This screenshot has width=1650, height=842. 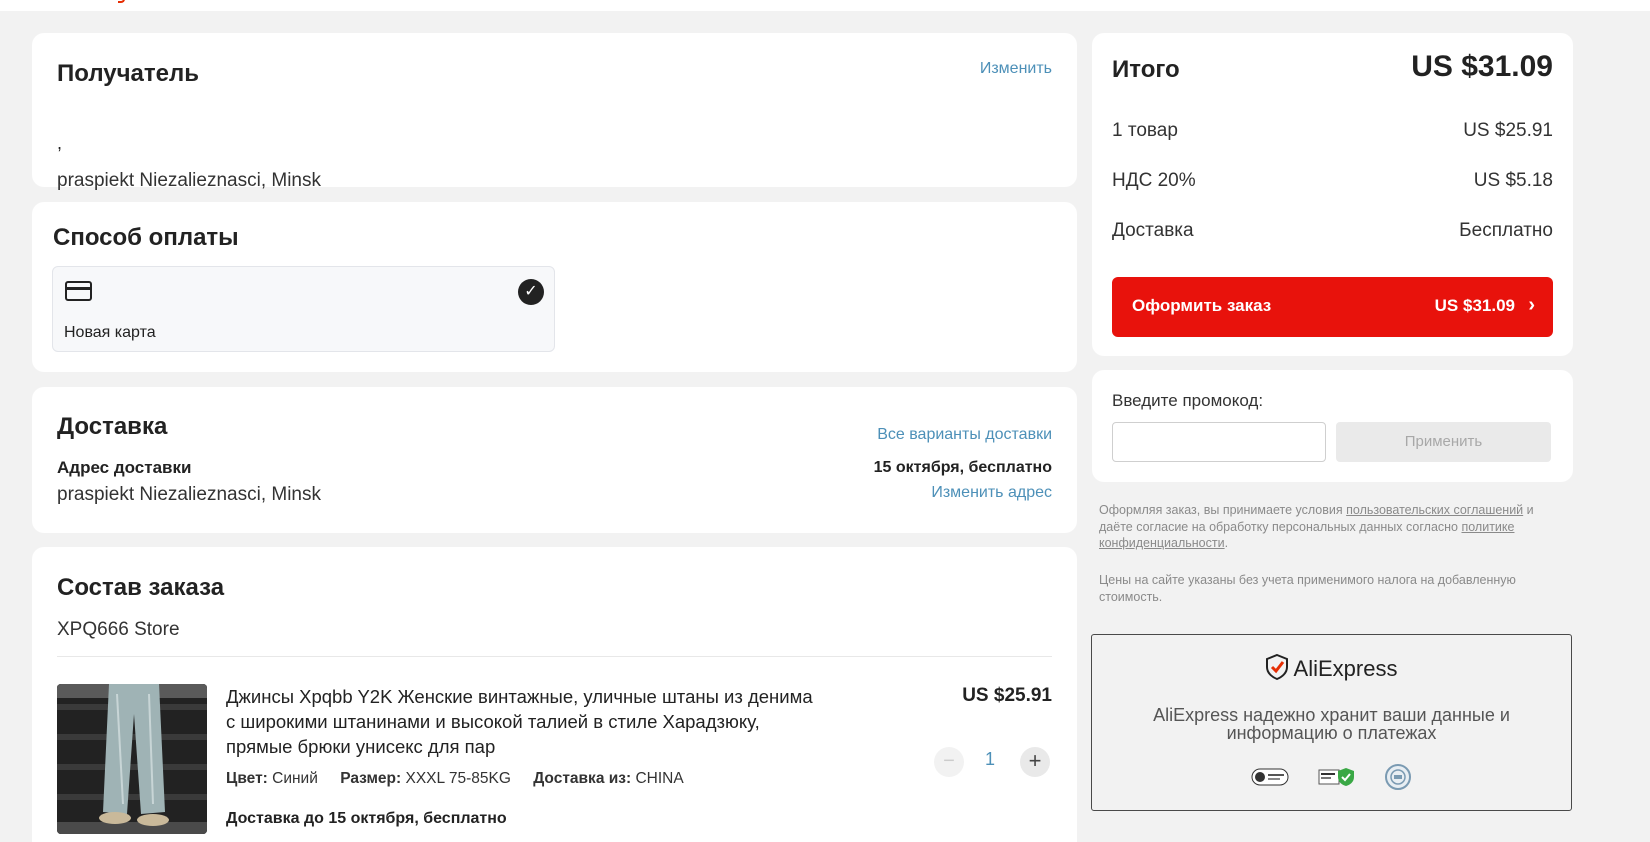 I want to click on logo-fragment, so click(x=121, y=1).